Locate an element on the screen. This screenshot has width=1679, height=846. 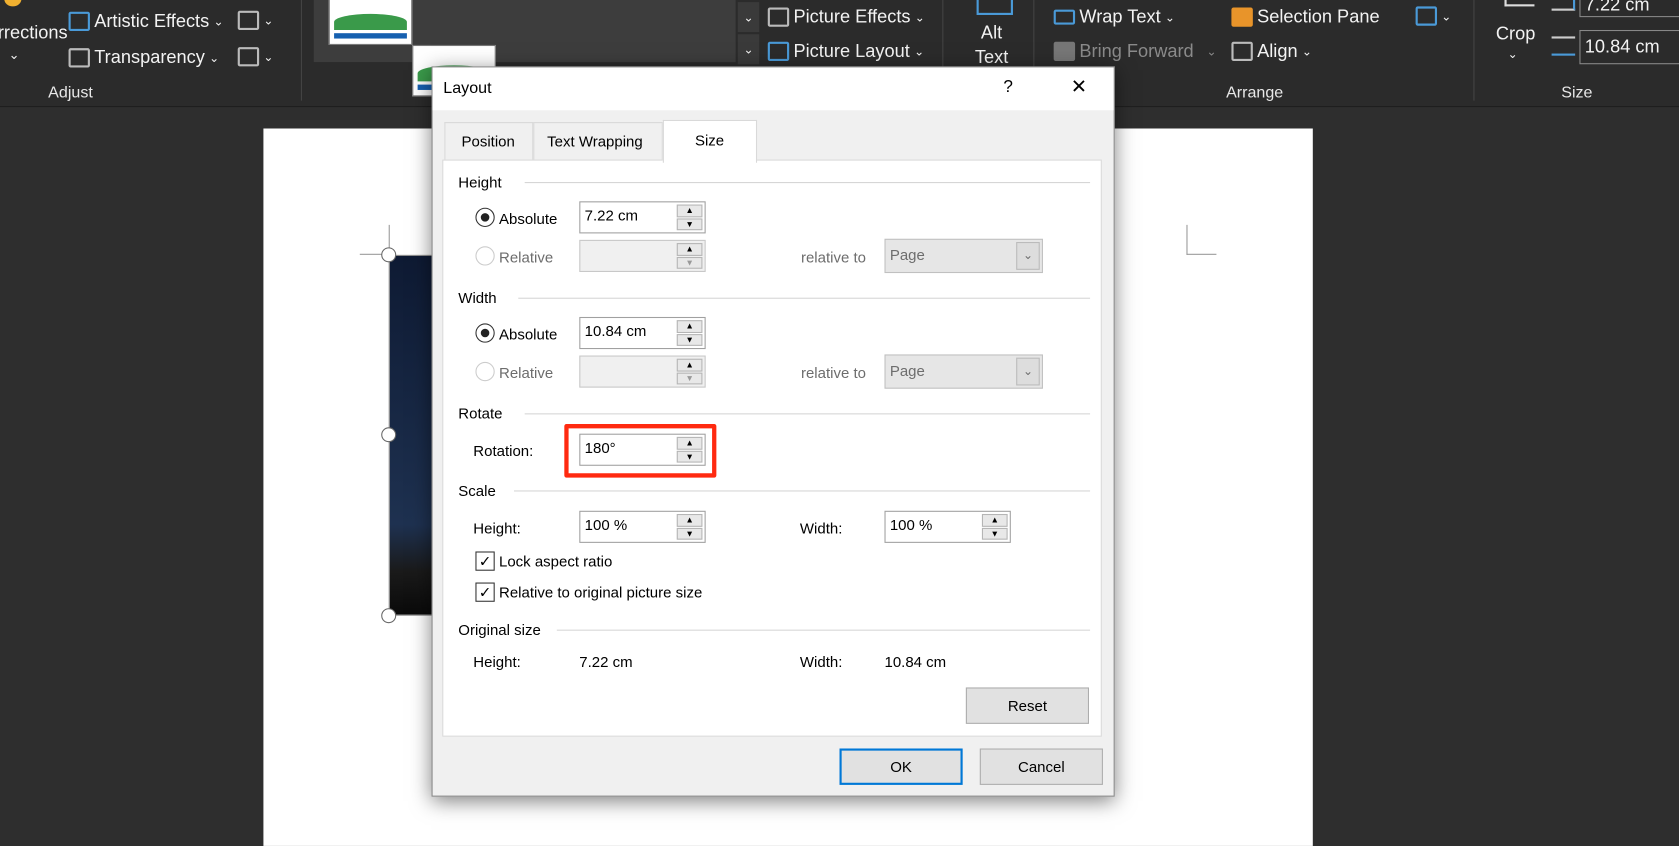
picture-layout-button: Picture Layout ⌄ is located at coordinates (845, 51).